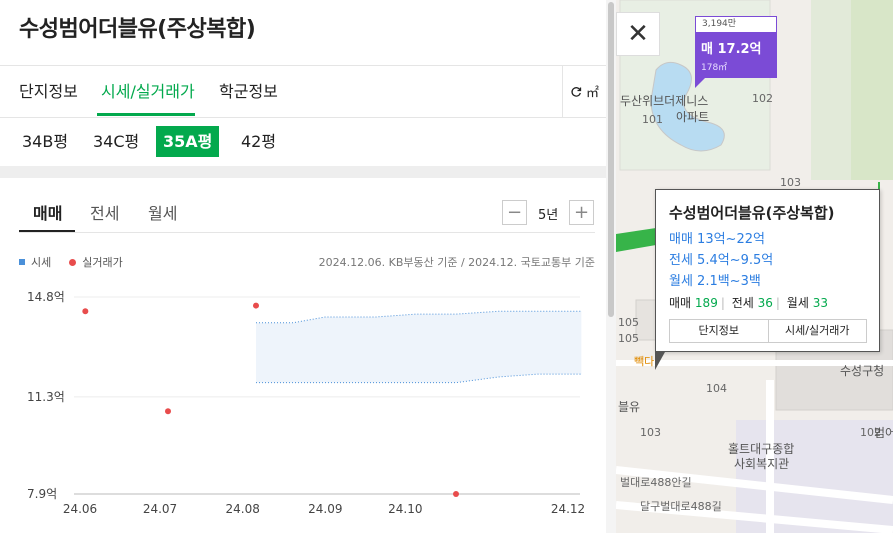  Describe the element at coordinates (731, 49) in the screenshot. I see `marker-price: 매 17.2억` at that location.